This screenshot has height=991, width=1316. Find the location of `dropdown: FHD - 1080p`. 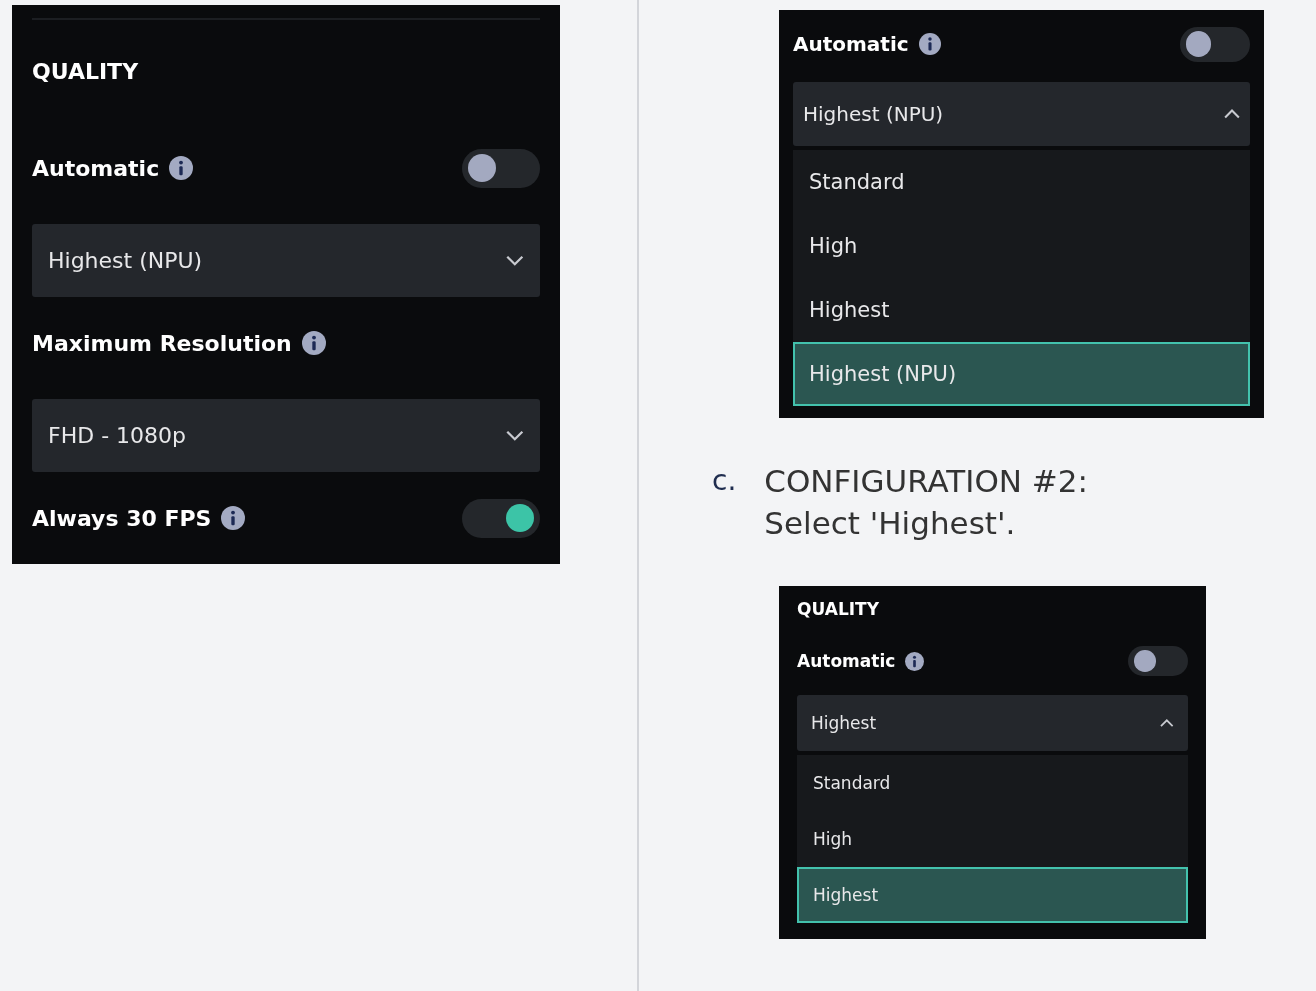

dropdown: FHD - 1080p is located at coordinates (286, 435).